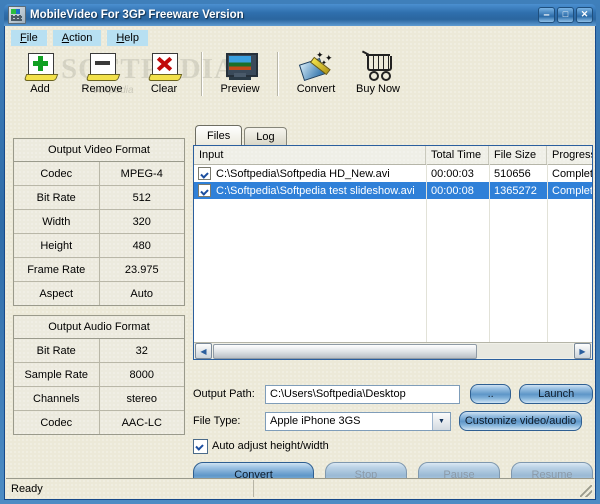 This screenshot has height=504, width=600. I want to click on resize-grip-icon, so click(586, 491).